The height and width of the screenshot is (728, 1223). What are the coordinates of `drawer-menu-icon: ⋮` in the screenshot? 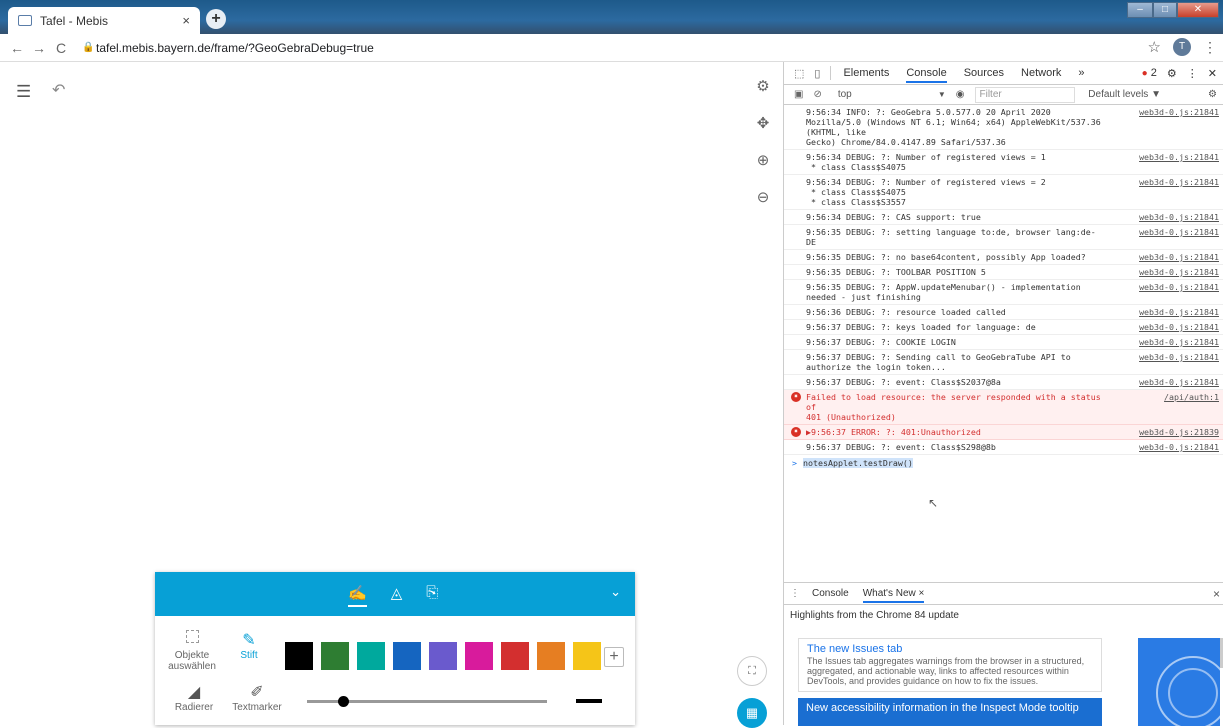 It's located at (795, 593).